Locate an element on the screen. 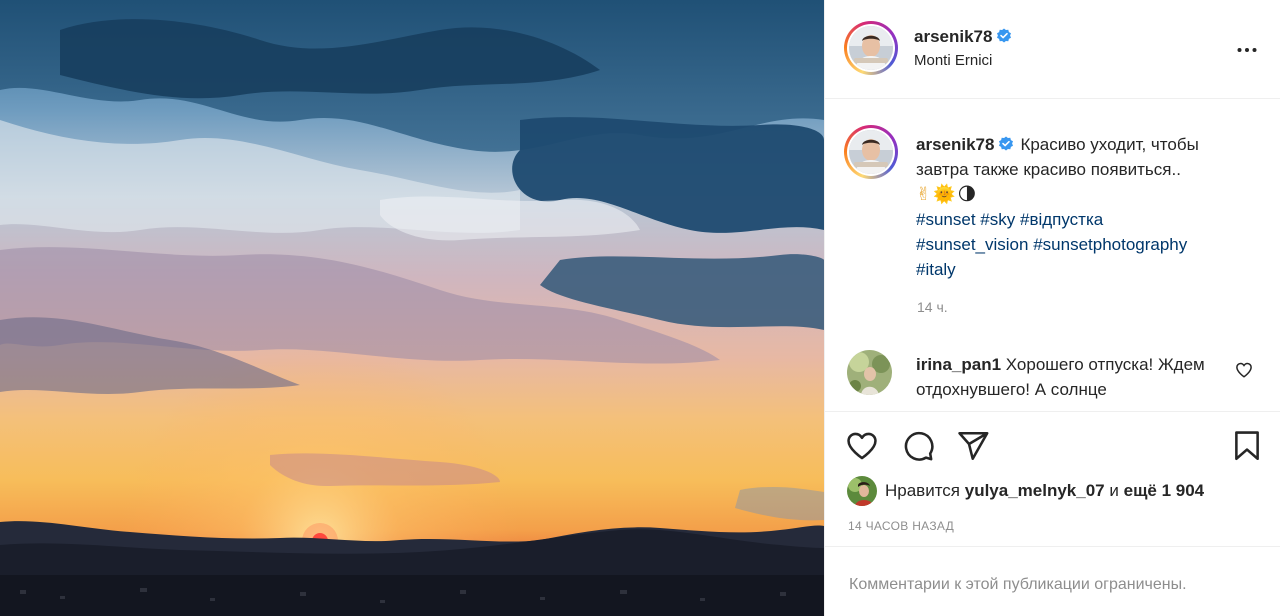 The width and height of the screenshot is (1280, 616). bookmark-icon is located at coordinates (1247, 446).